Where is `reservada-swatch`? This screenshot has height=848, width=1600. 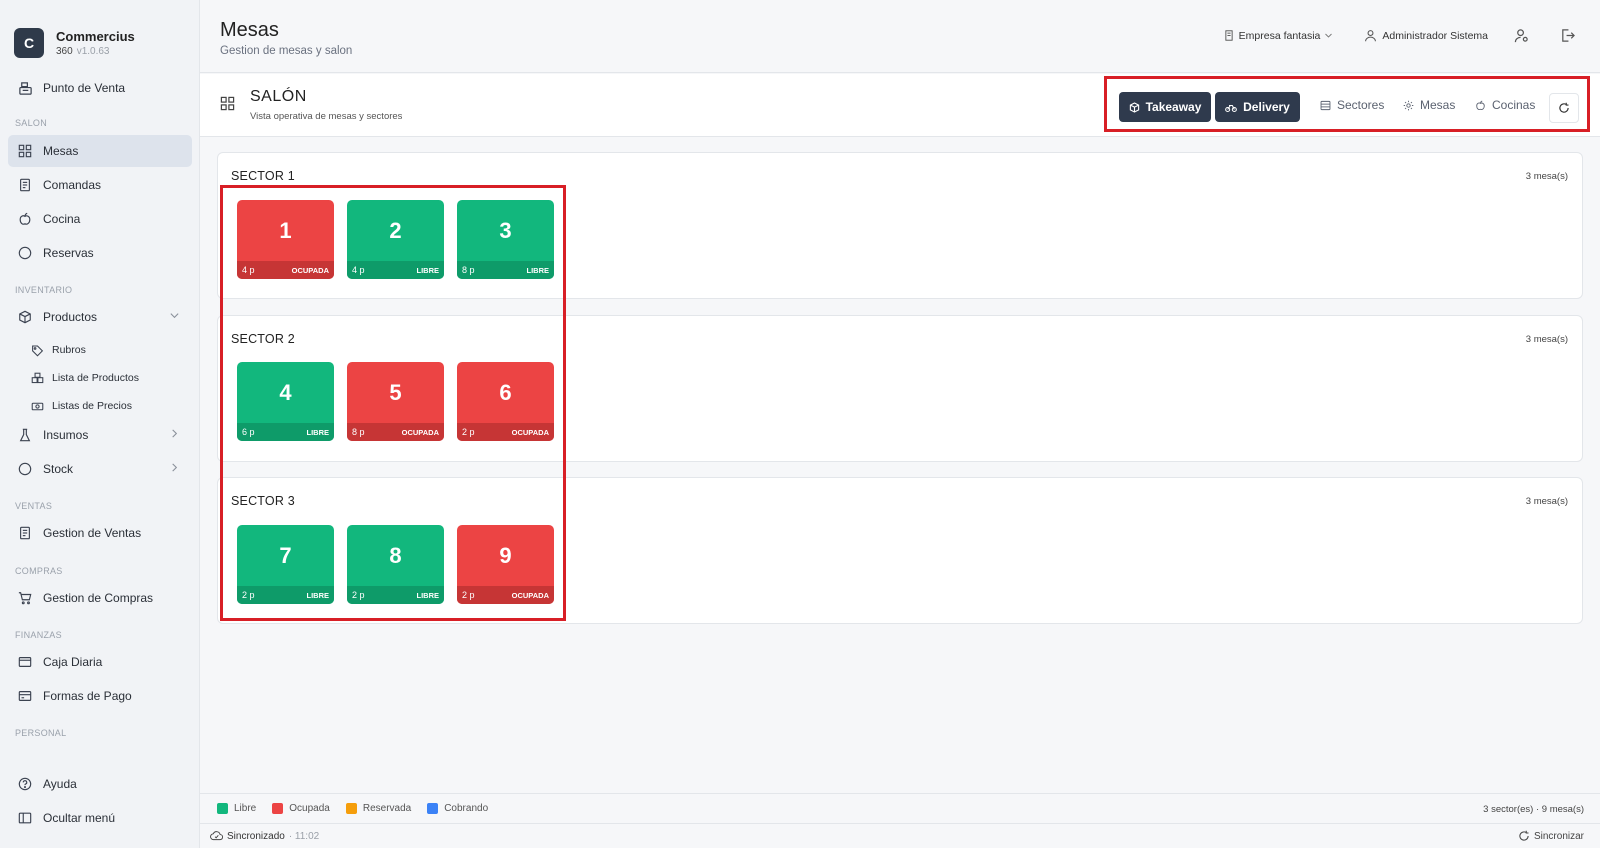 reservada-swatch is located at coordinates (351, 808).